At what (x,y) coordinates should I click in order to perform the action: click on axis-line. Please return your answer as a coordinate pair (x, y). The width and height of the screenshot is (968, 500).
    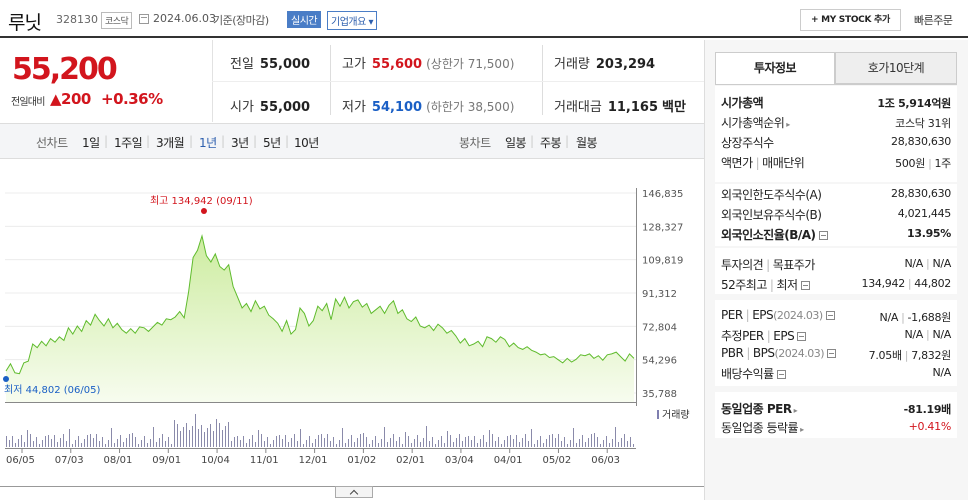
    Looking at the image, I should click on (320, 448).